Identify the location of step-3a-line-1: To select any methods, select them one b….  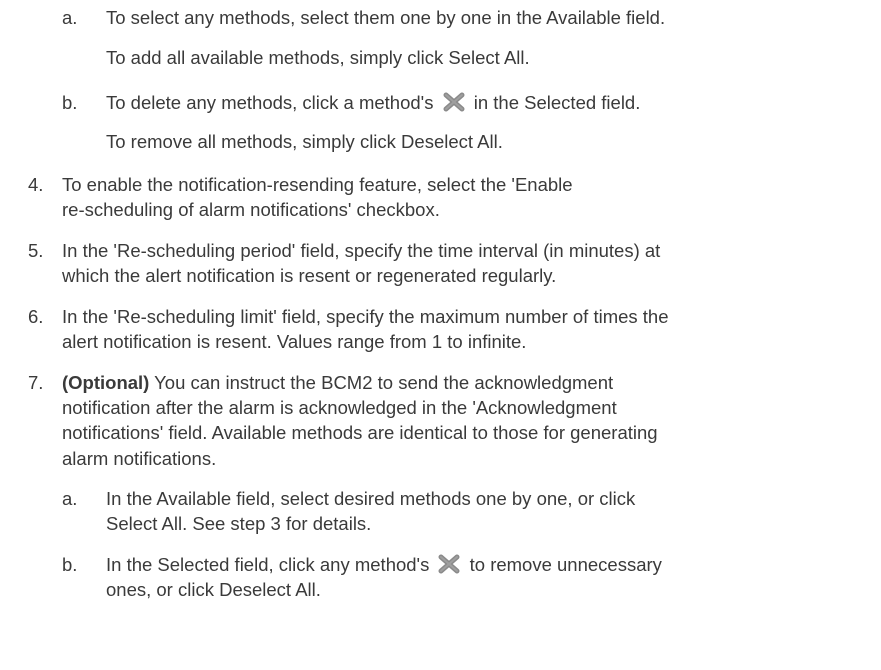
(386, 17).